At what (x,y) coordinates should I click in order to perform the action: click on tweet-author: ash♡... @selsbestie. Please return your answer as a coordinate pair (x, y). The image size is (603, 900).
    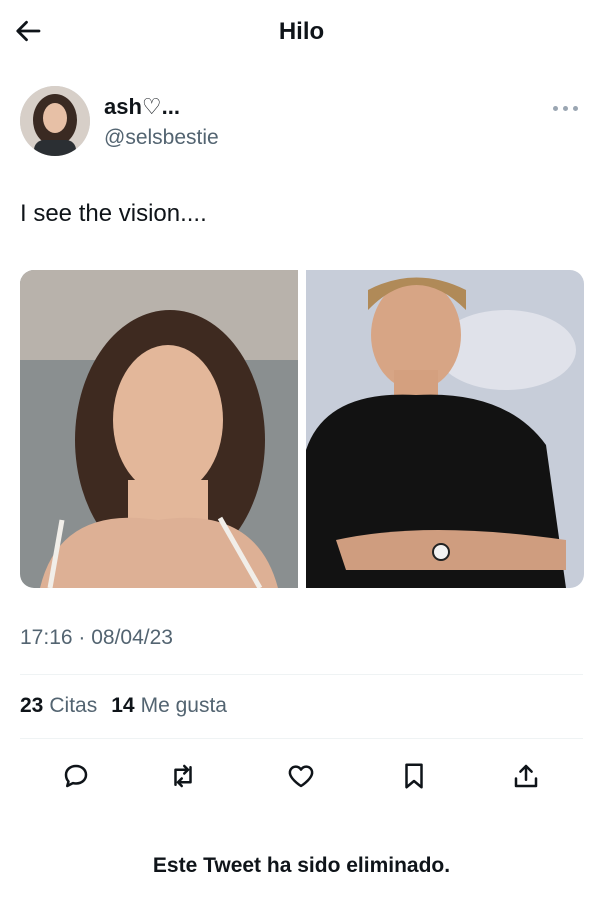
    Looking at the image, I should click on (301, 123).